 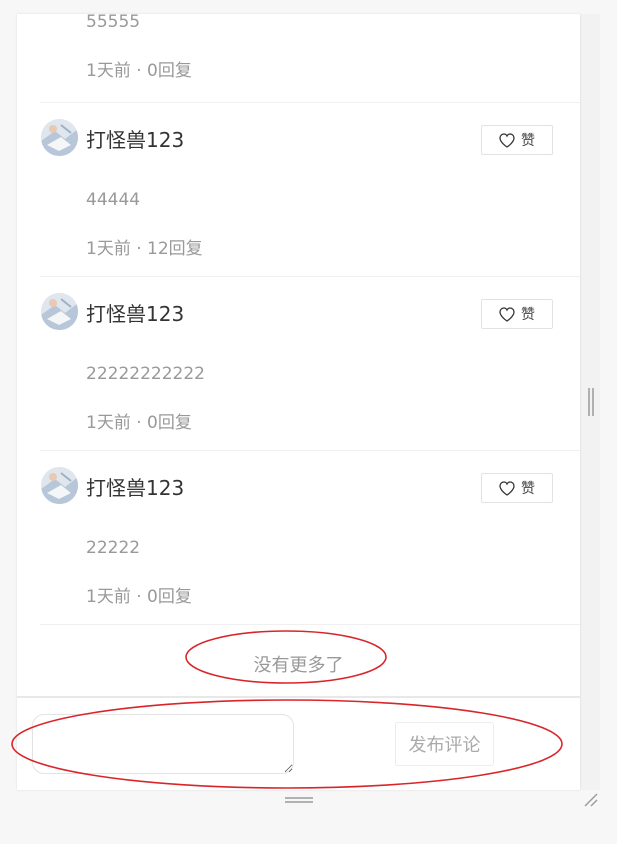 I want to click on comment-composer: 发布评论, so click(x=298, y=743).